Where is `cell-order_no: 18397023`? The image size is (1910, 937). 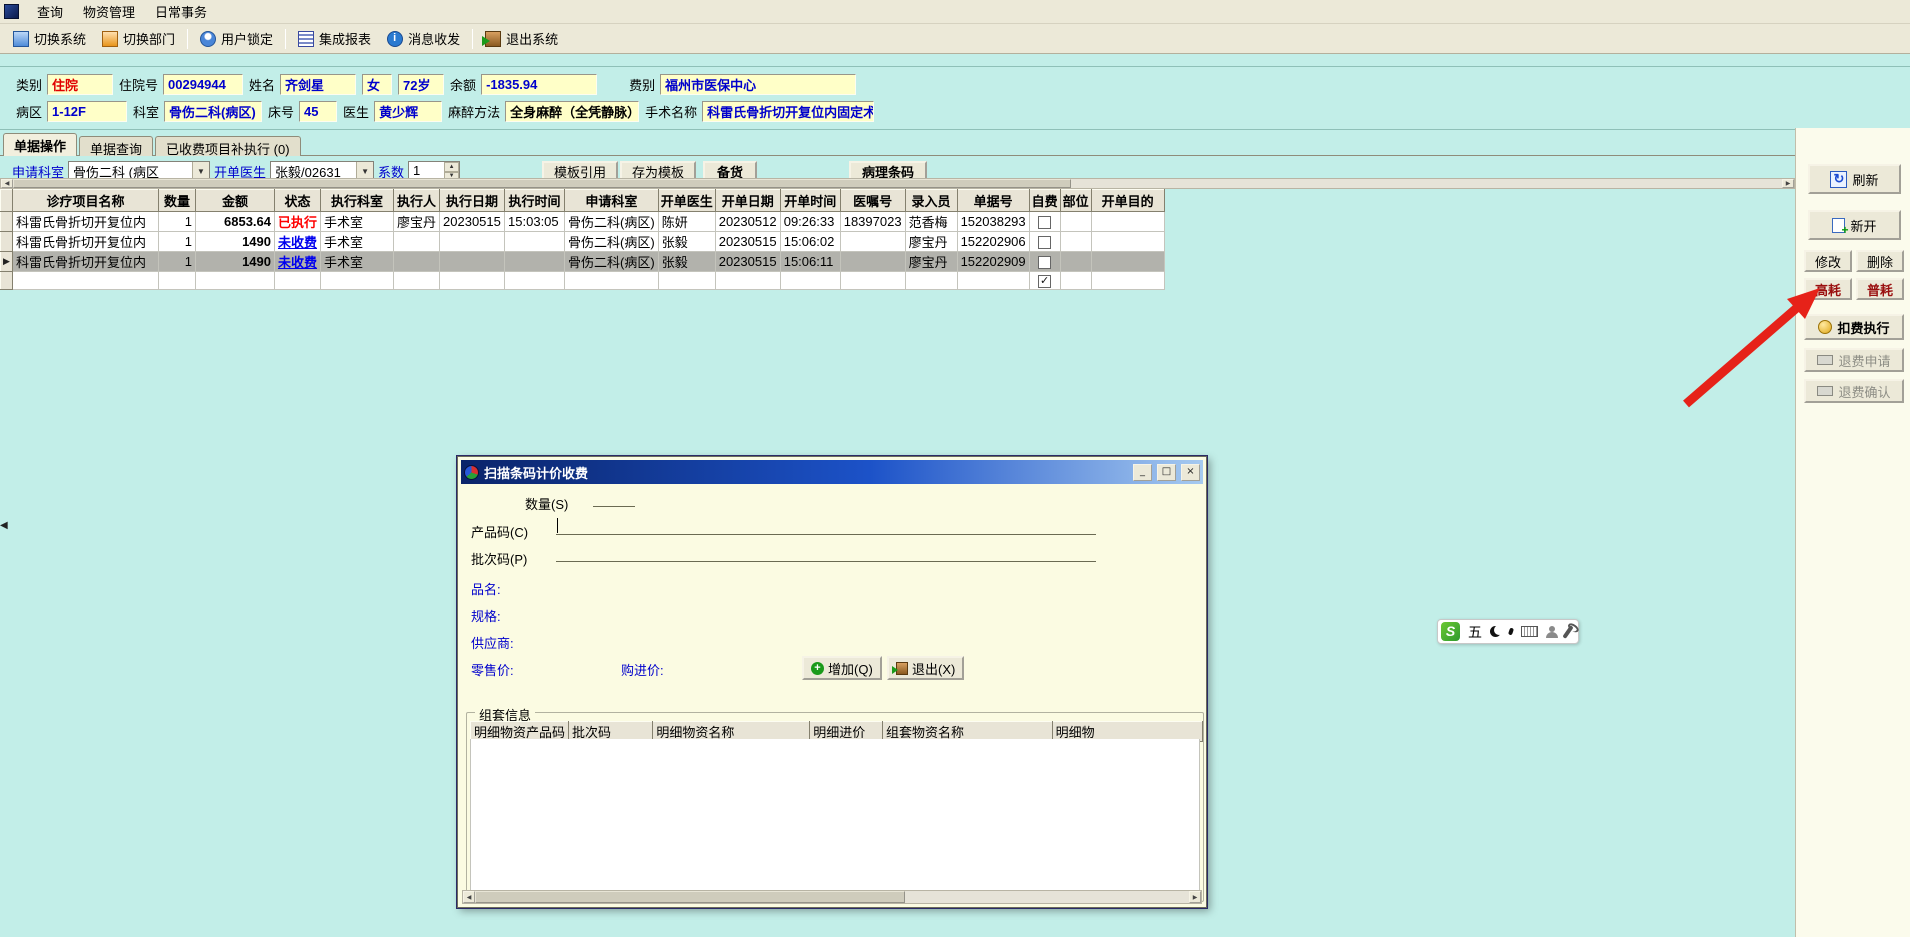 cell-order_no: 18397023 is located at coordinates (873, 221).